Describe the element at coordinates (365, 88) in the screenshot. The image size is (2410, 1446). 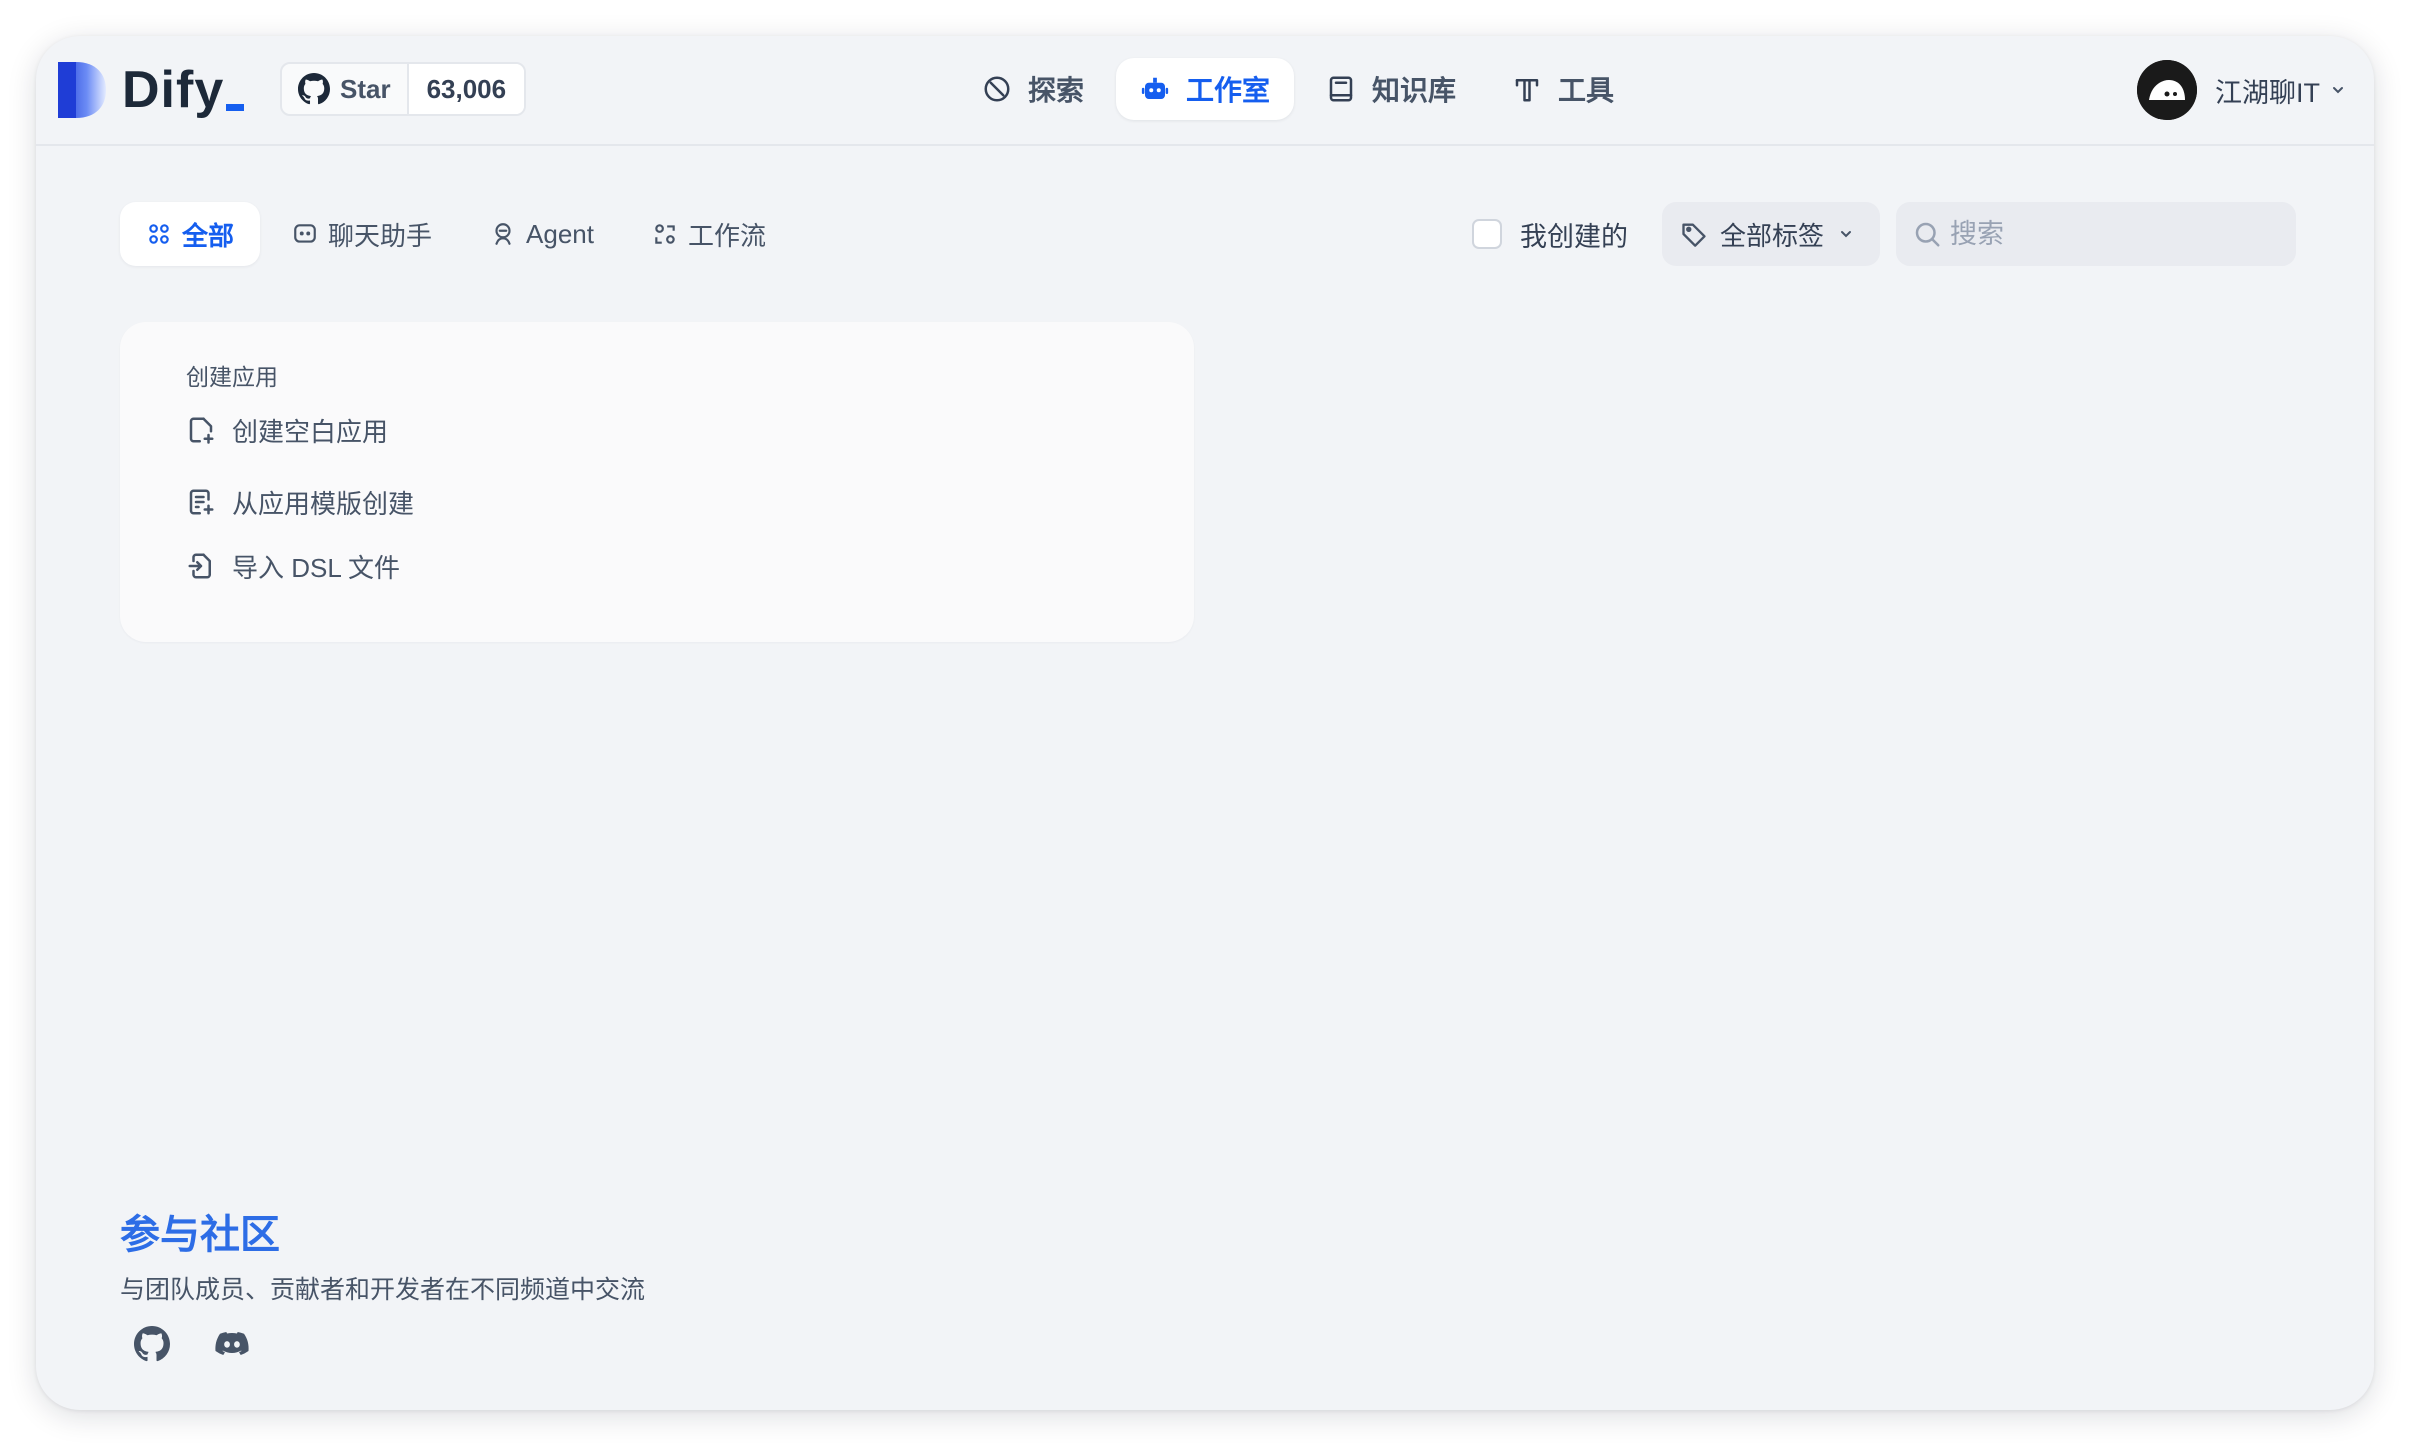
I see `github-star-label: Star` at that location.